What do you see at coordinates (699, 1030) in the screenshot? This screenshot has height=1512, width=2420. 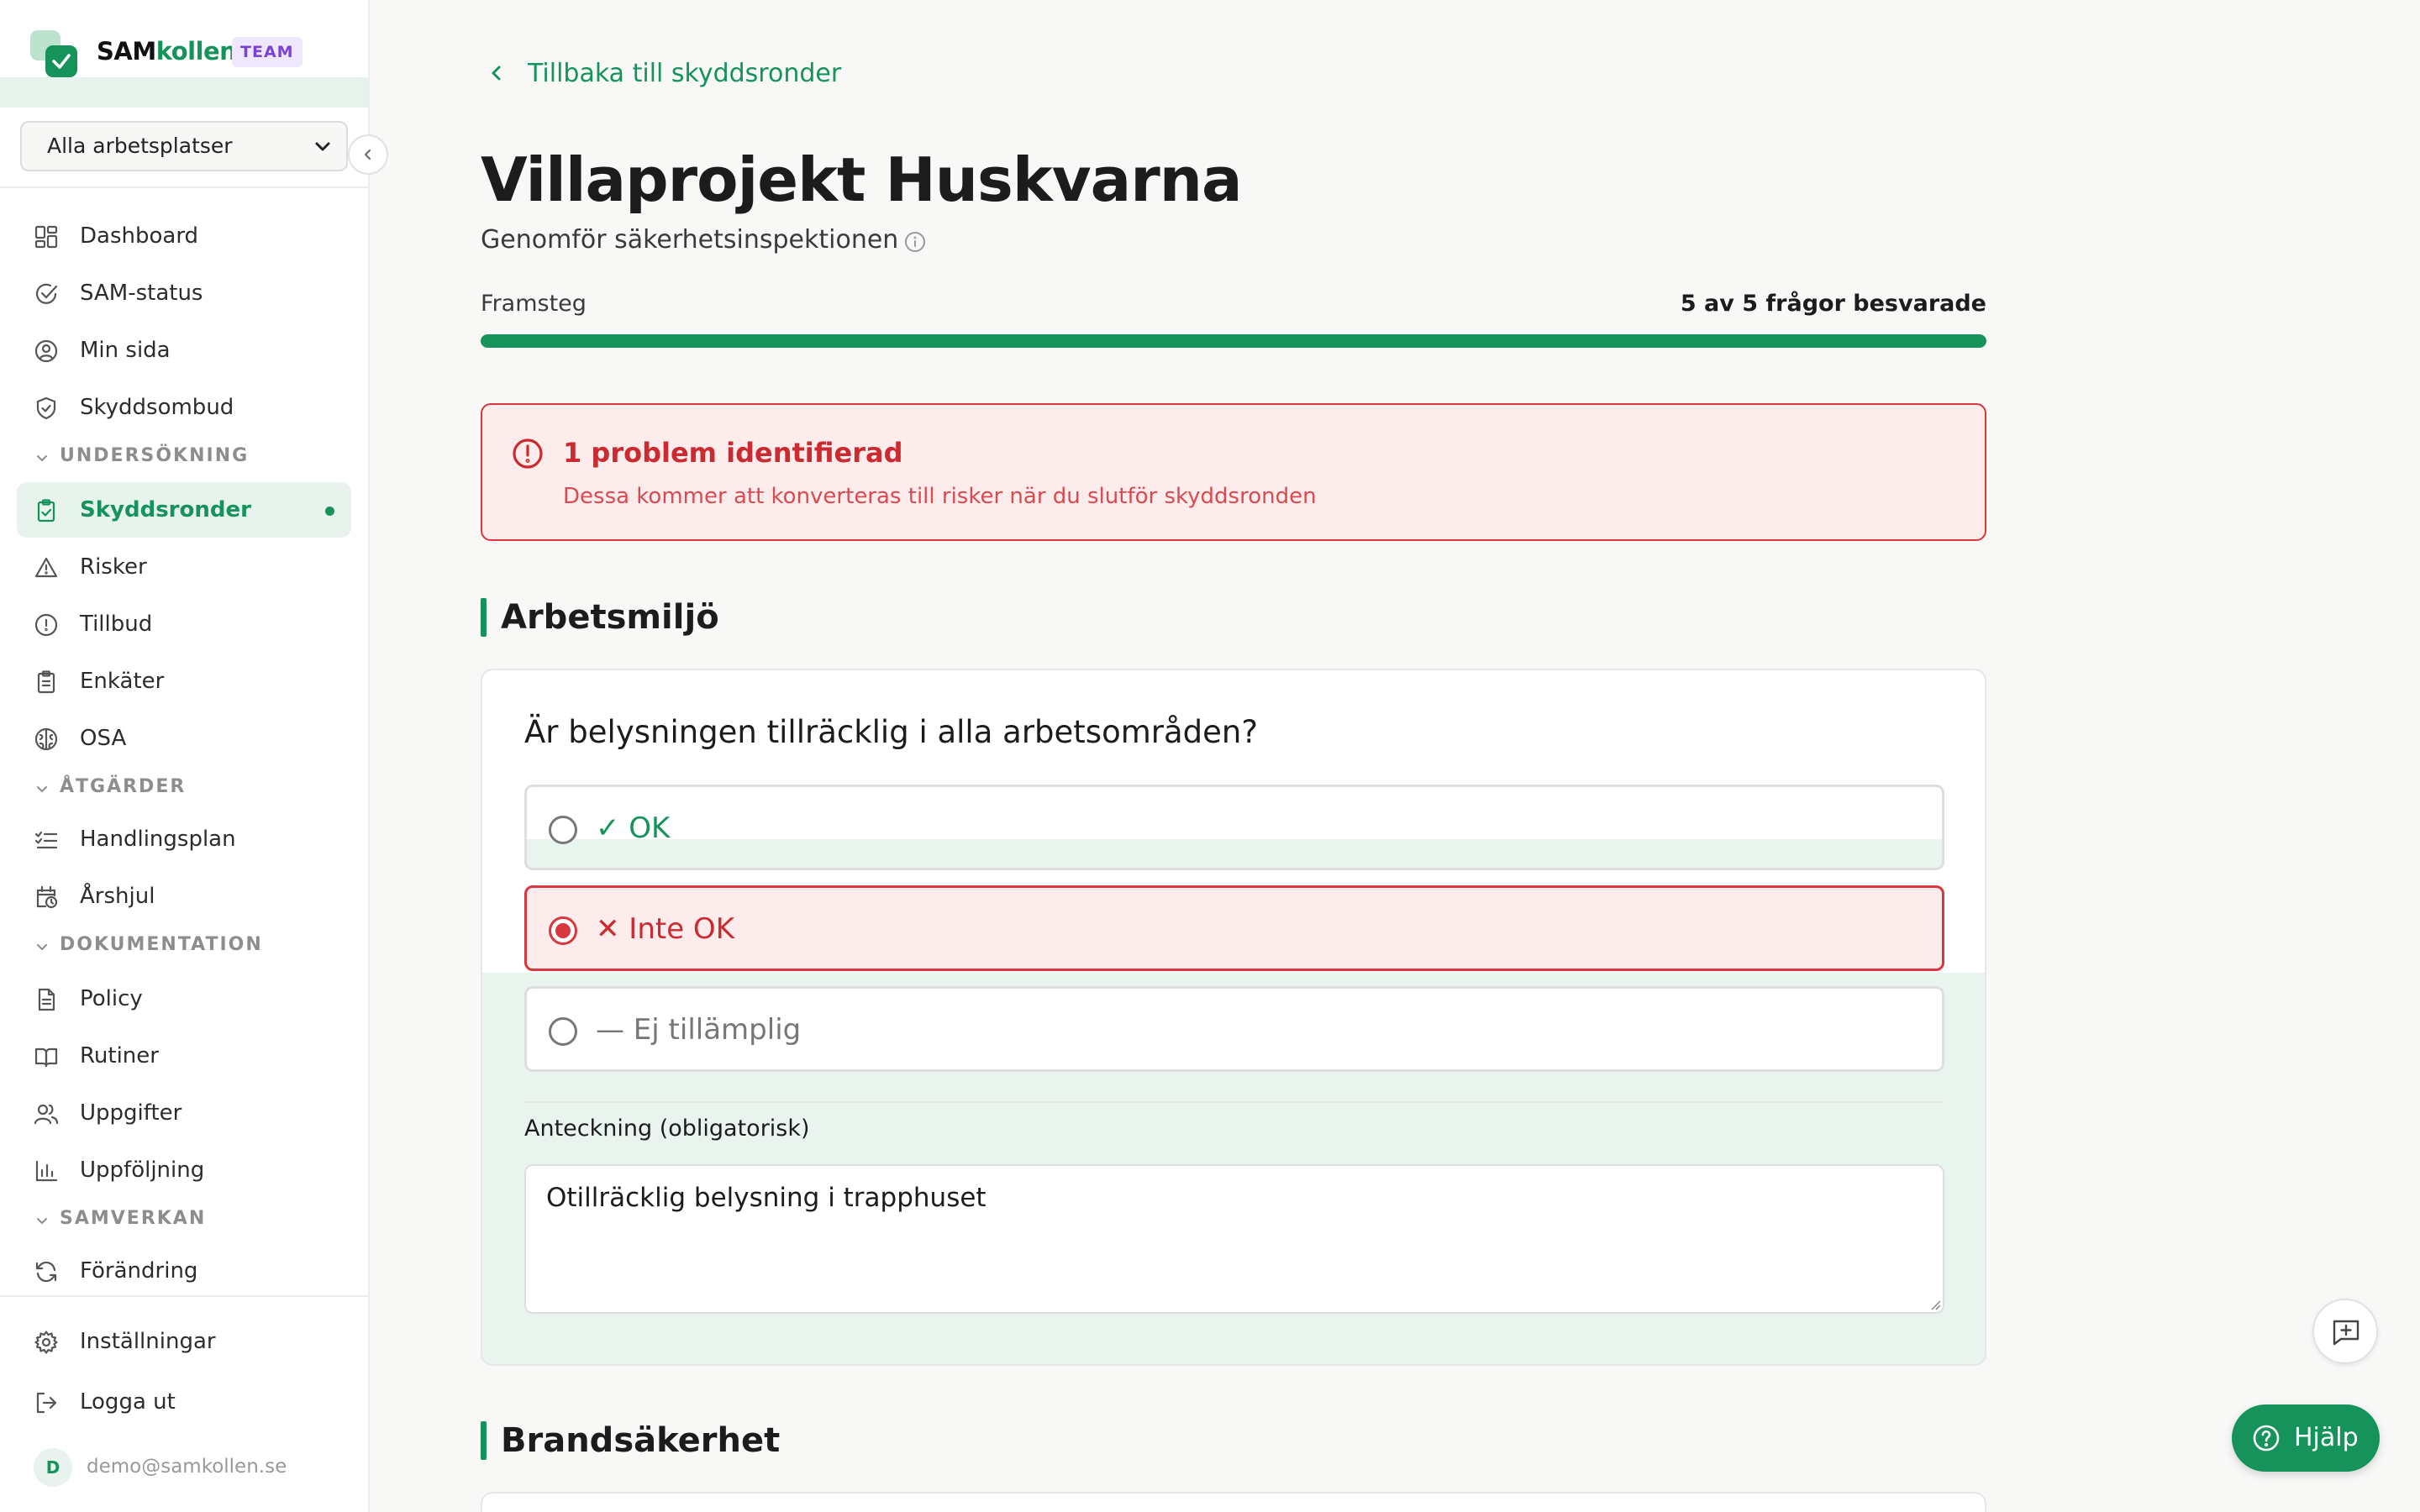 I see `option-label: — Ej tillämplig` at bounding box center [699, 1030].